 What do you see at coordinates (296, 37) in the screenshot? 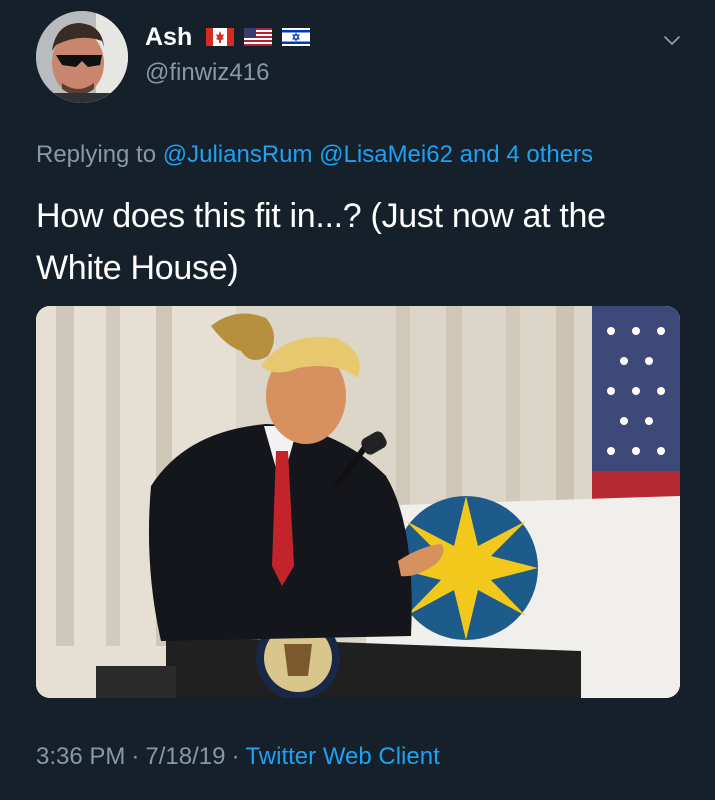
I see `israel-flag-icon` at bounding box center [296, 37].